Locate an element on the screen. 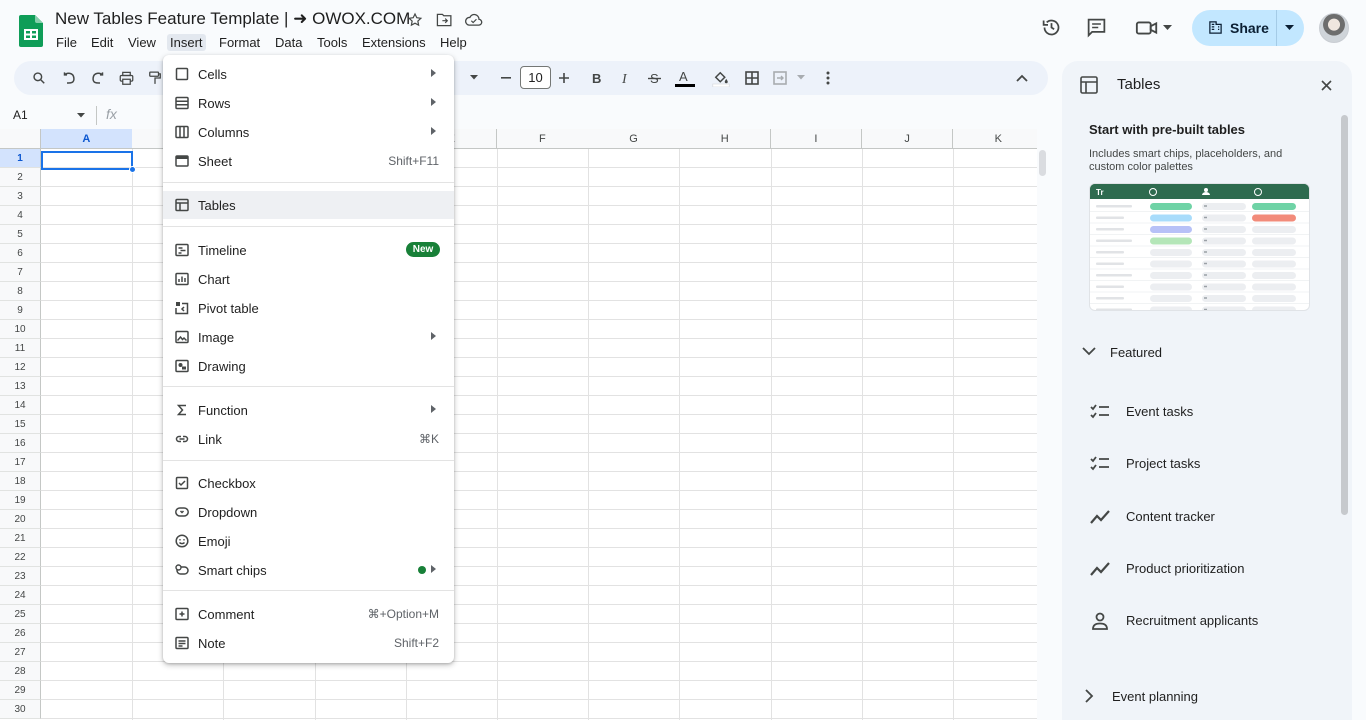  side-panel-scrollbar is located at coordinates (1344, 315).